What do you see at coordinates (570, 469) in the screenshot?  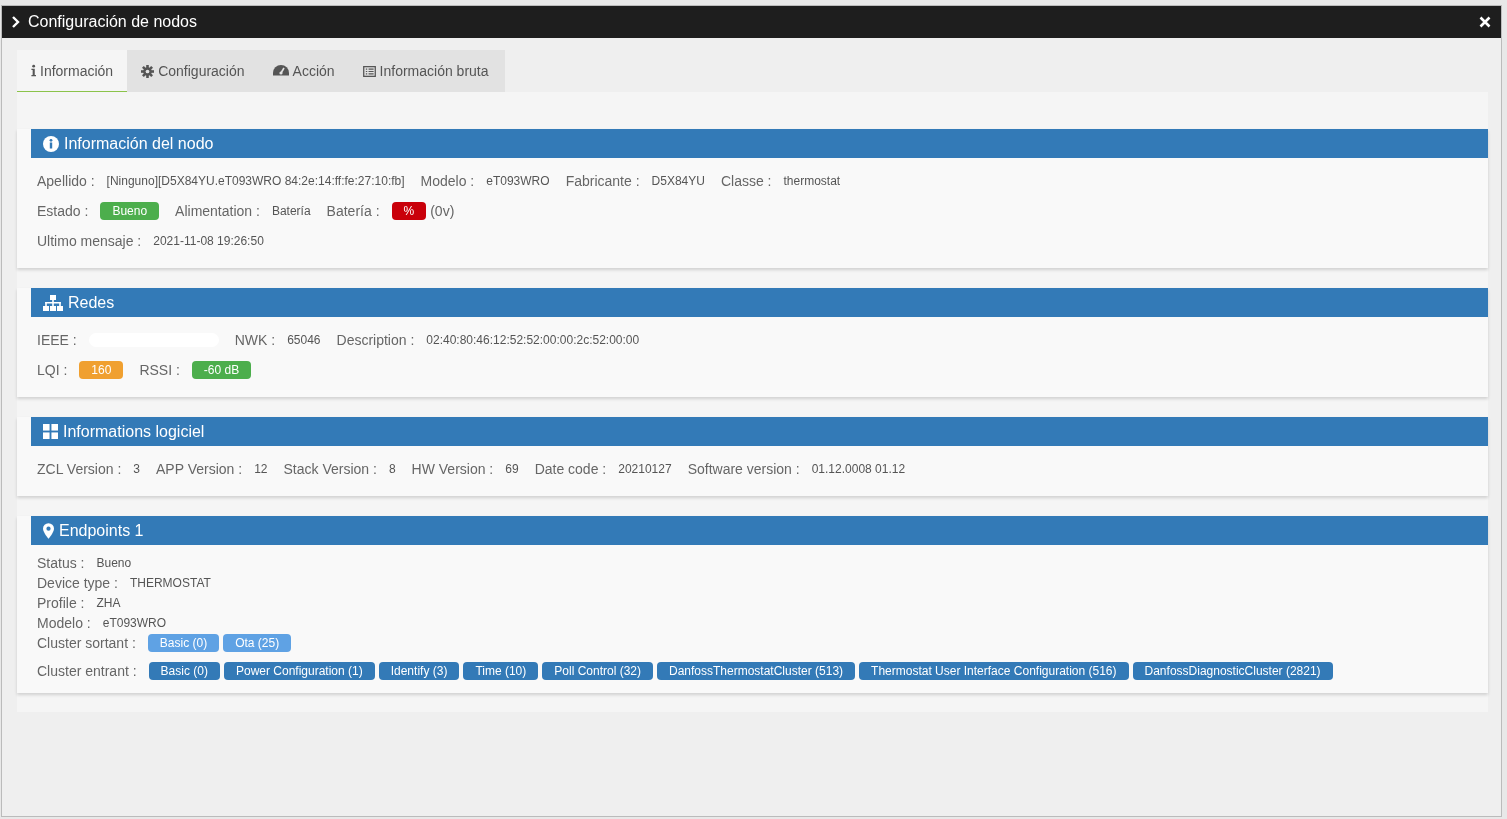 I see `field-label: Date code :` at bounding box center [570, 469].